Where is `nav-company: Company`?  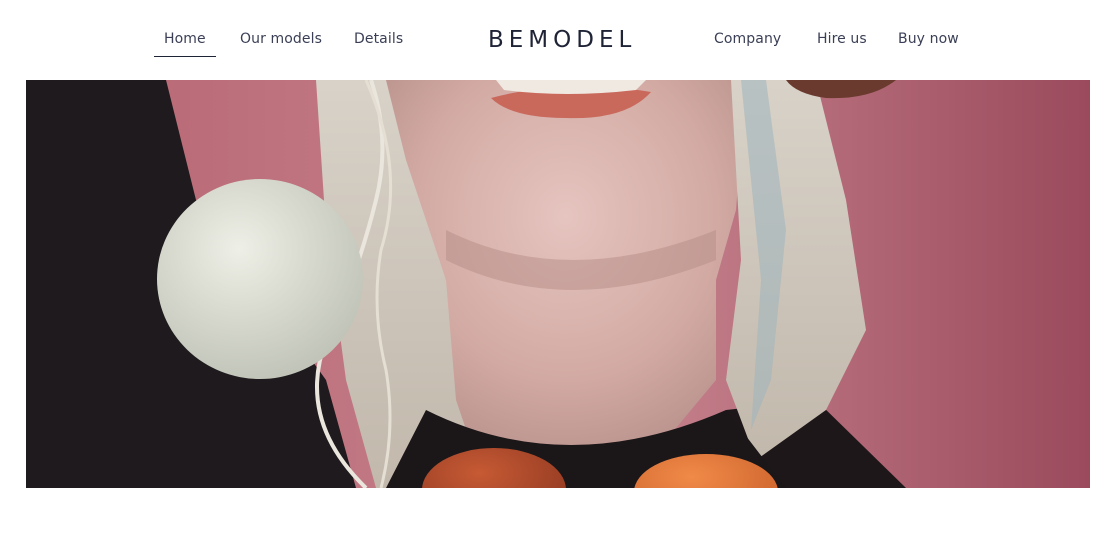
nav-company: Company is located at coordinates (747, 39).